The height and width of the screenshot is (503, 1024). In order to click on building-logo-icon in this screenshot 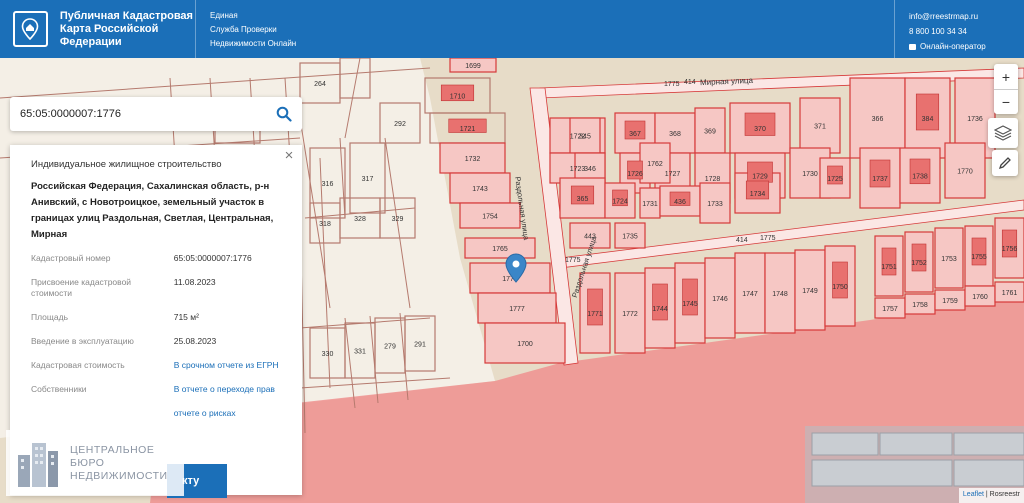, I will do `click(38, 465)`.